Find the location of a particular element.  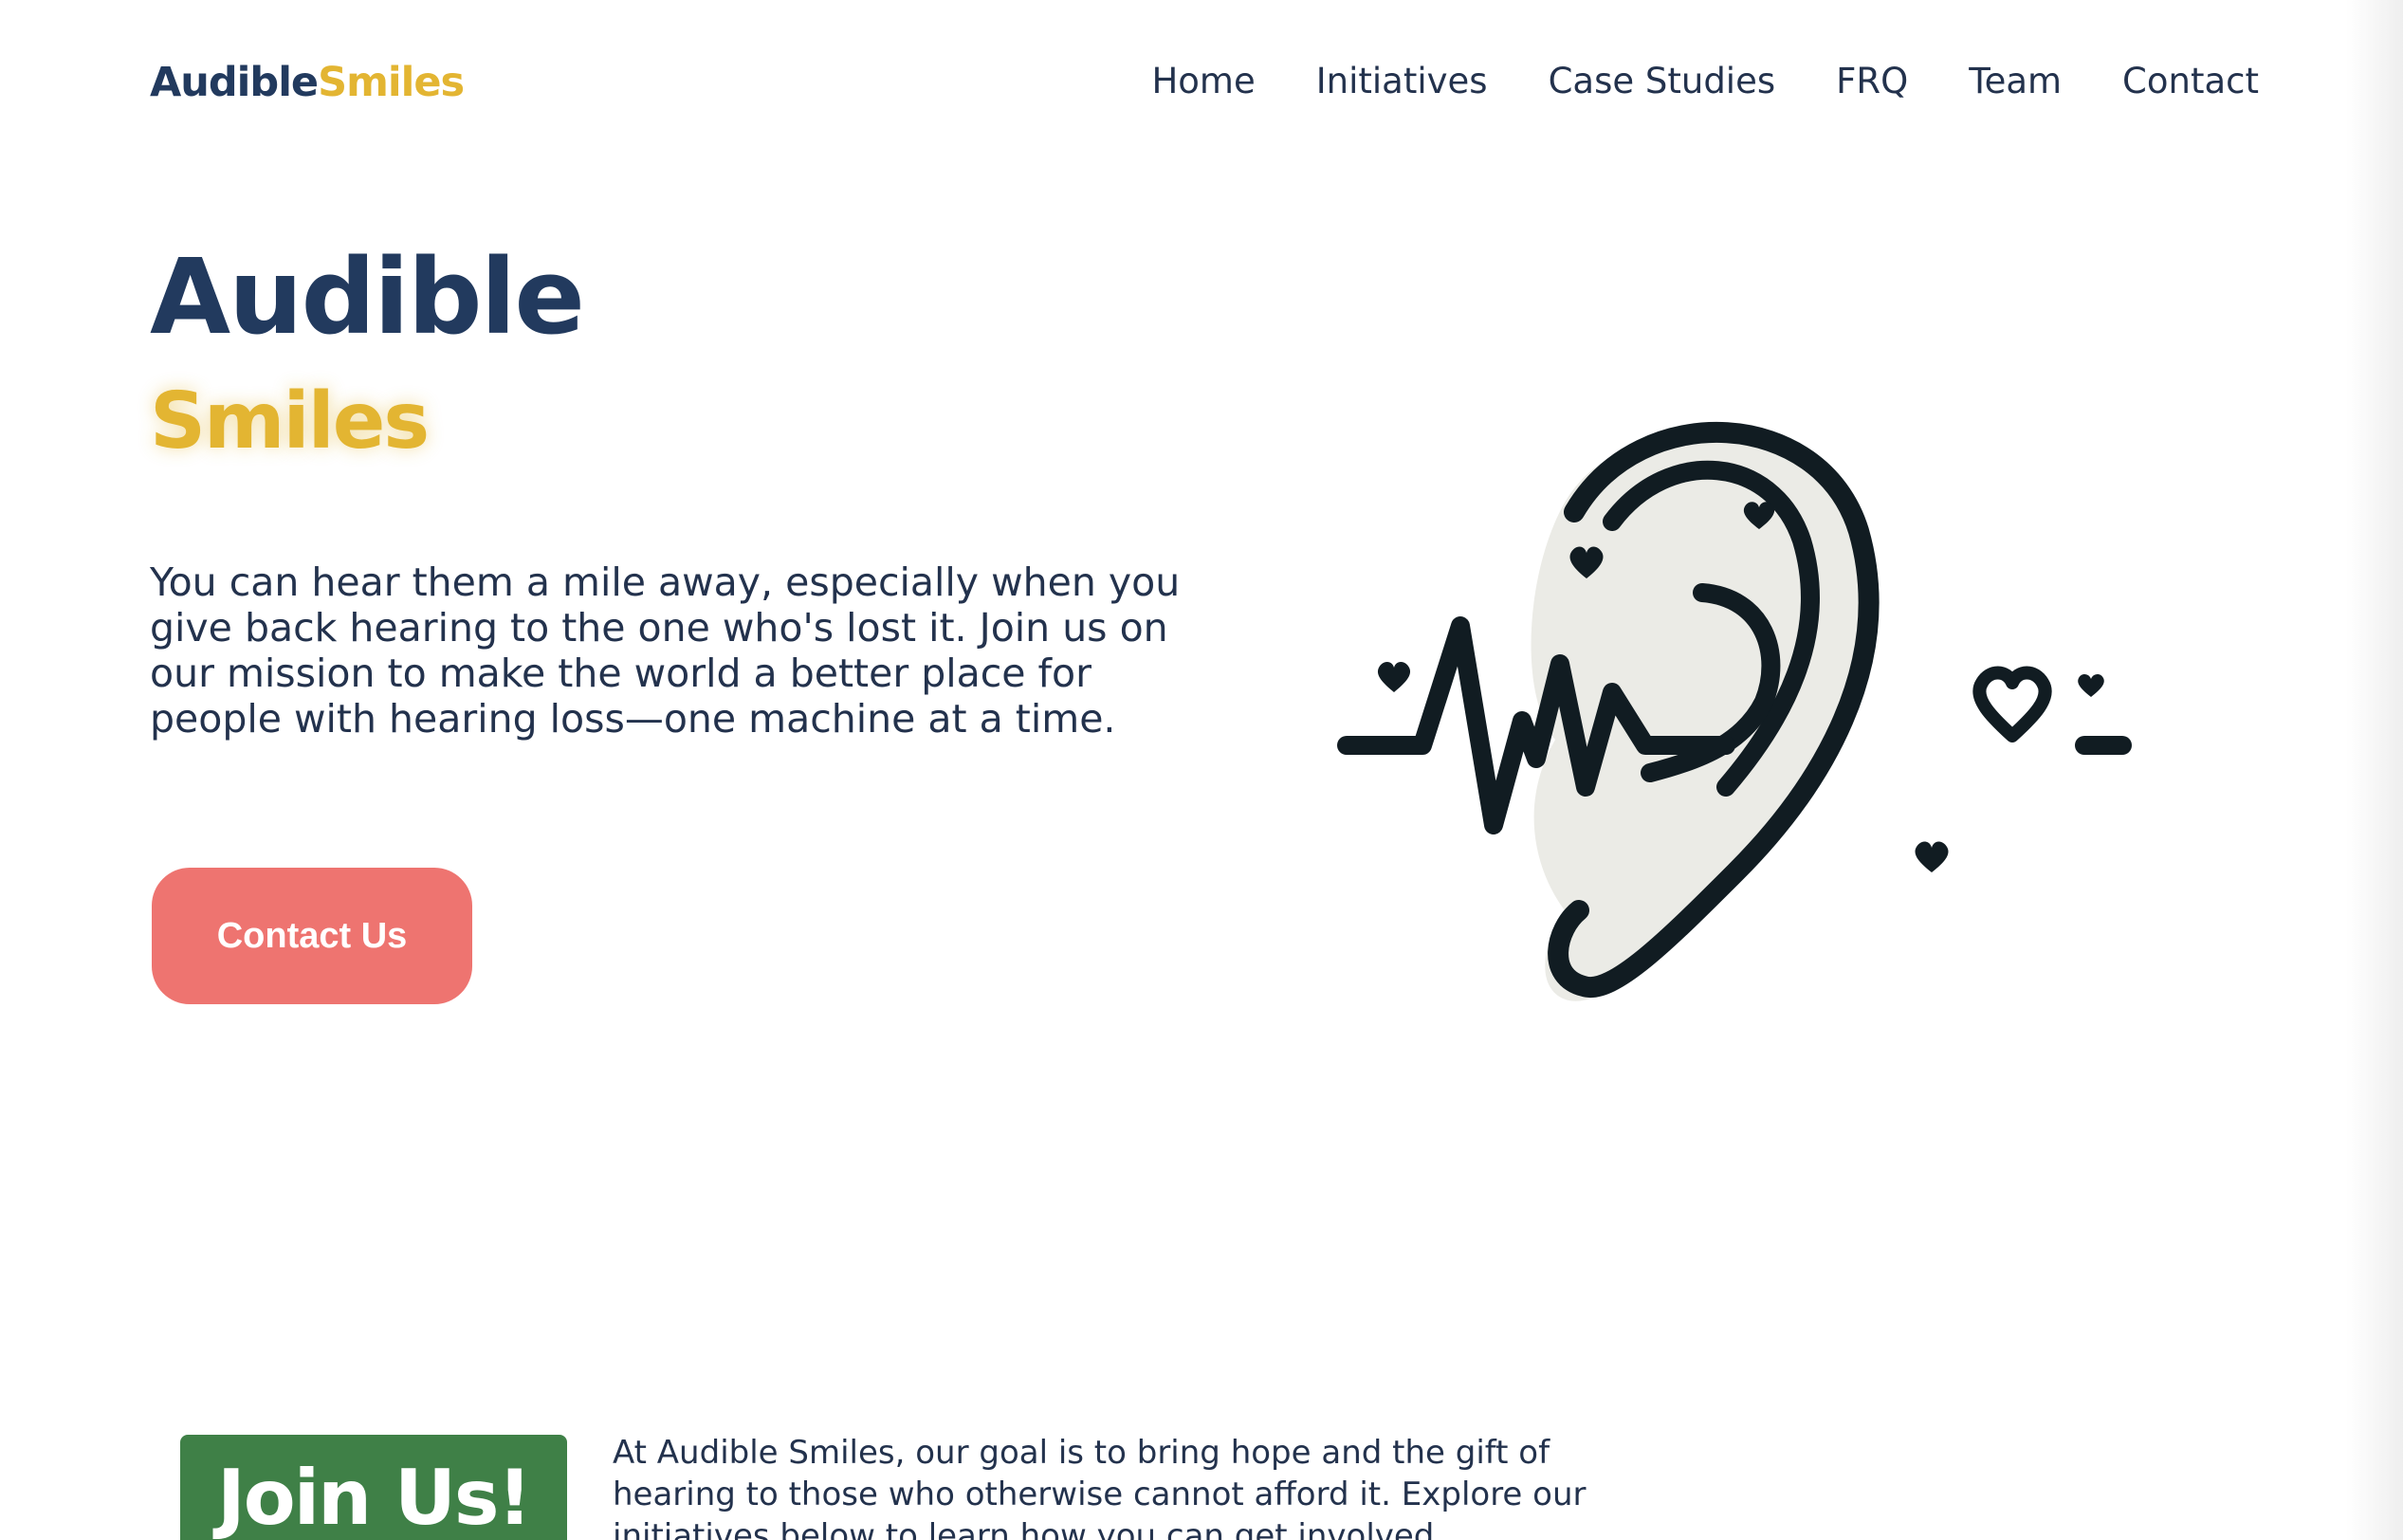

ear-heartbeat-icon is located at coordinates (1745, 711).